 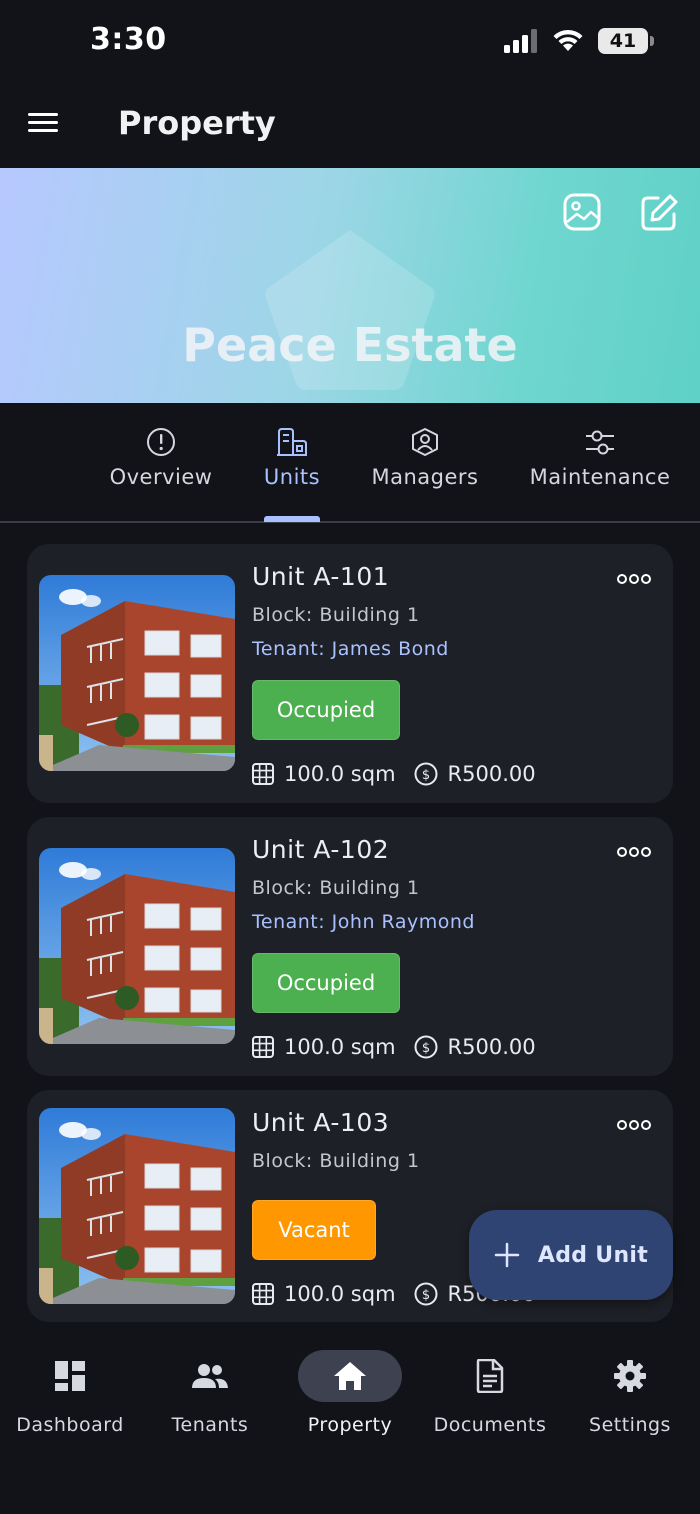 What do you see at coordinates (350, 126) in the screenshot?
I see `app-bar: Property` at bounding box center [350, 126].